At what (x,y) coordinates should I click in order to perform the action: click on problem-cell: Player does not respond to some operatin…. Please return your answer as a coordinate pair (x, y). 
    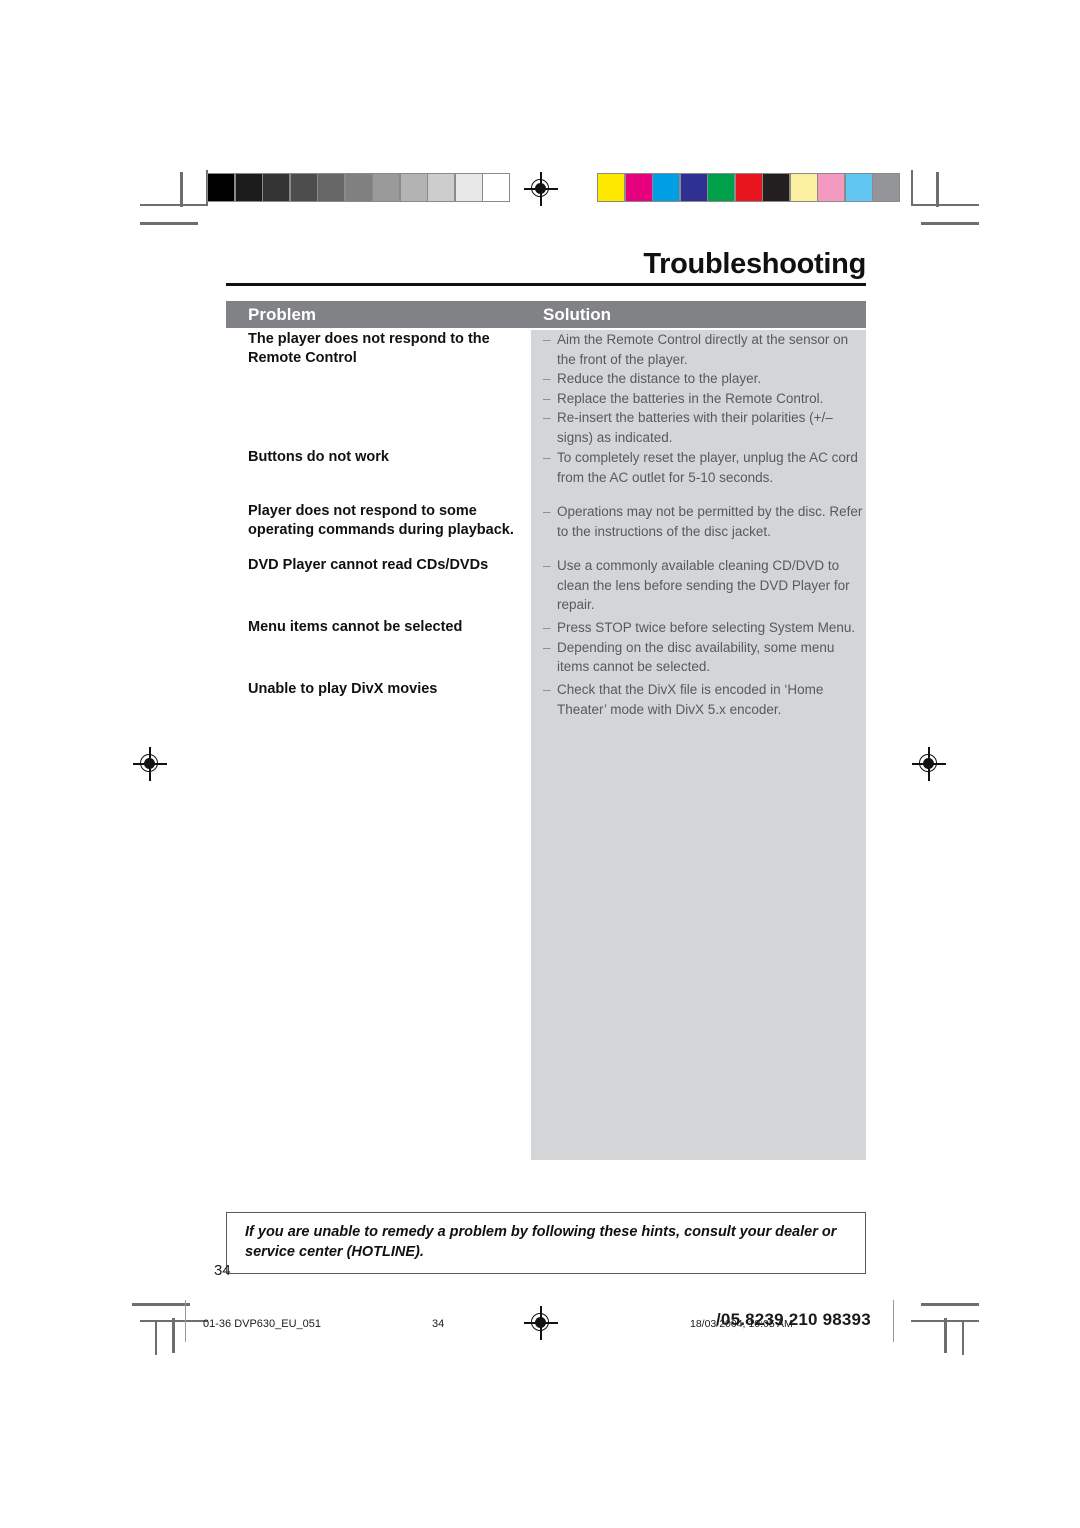
    Looking at the image, I should click on (381, 520).